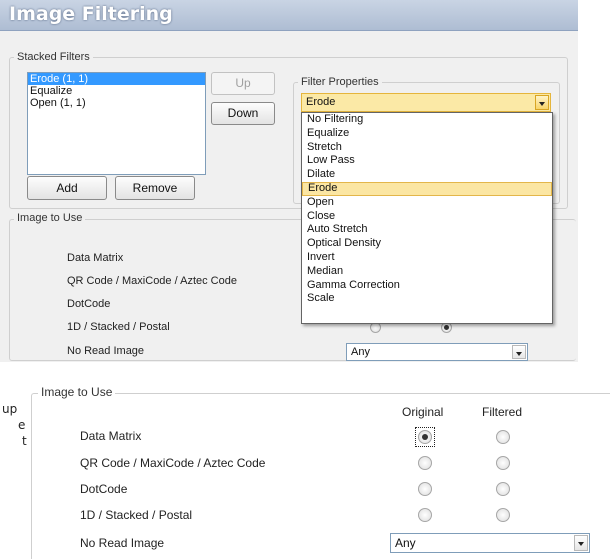  Describe the element at coordinates (427, 148) in the screenshot. I see `dropdown-option: Stretch` at that location.